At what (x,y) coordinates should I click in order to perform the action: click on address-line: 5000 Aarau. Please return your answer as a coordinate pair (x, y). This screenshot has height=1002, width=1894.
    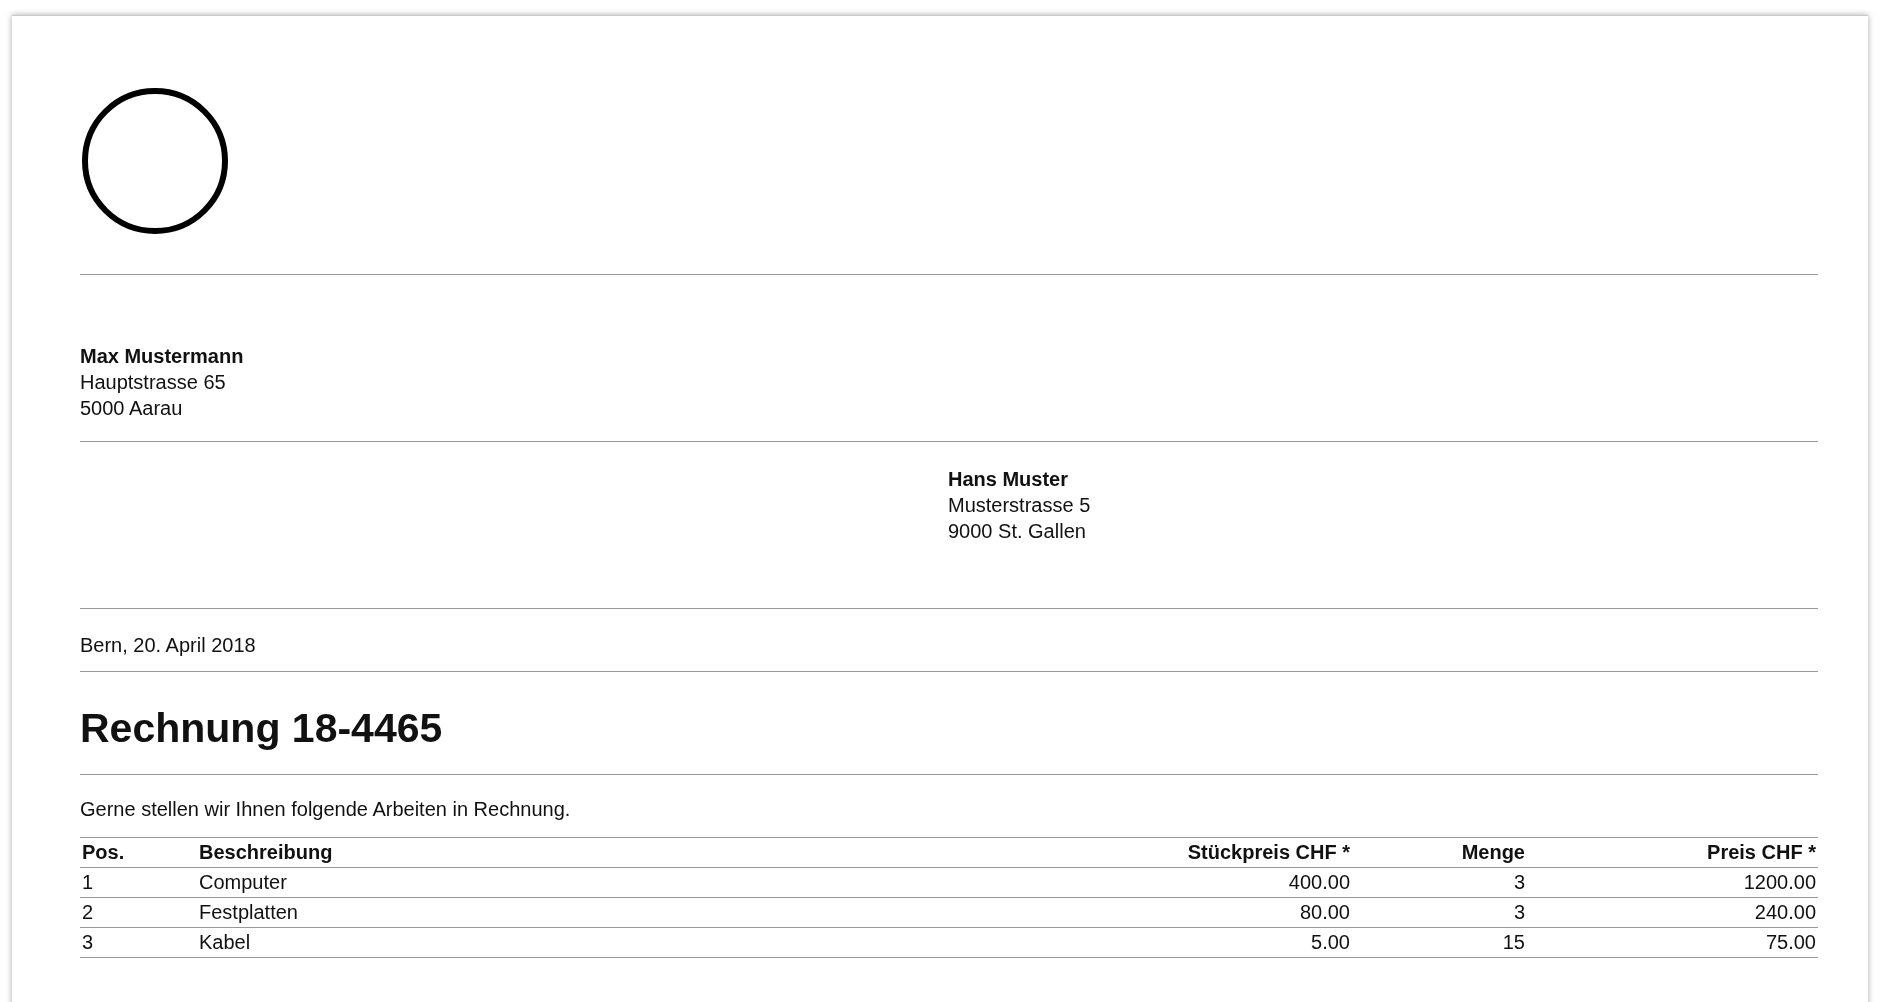
    Looking at the image, I should click on (131, 408).